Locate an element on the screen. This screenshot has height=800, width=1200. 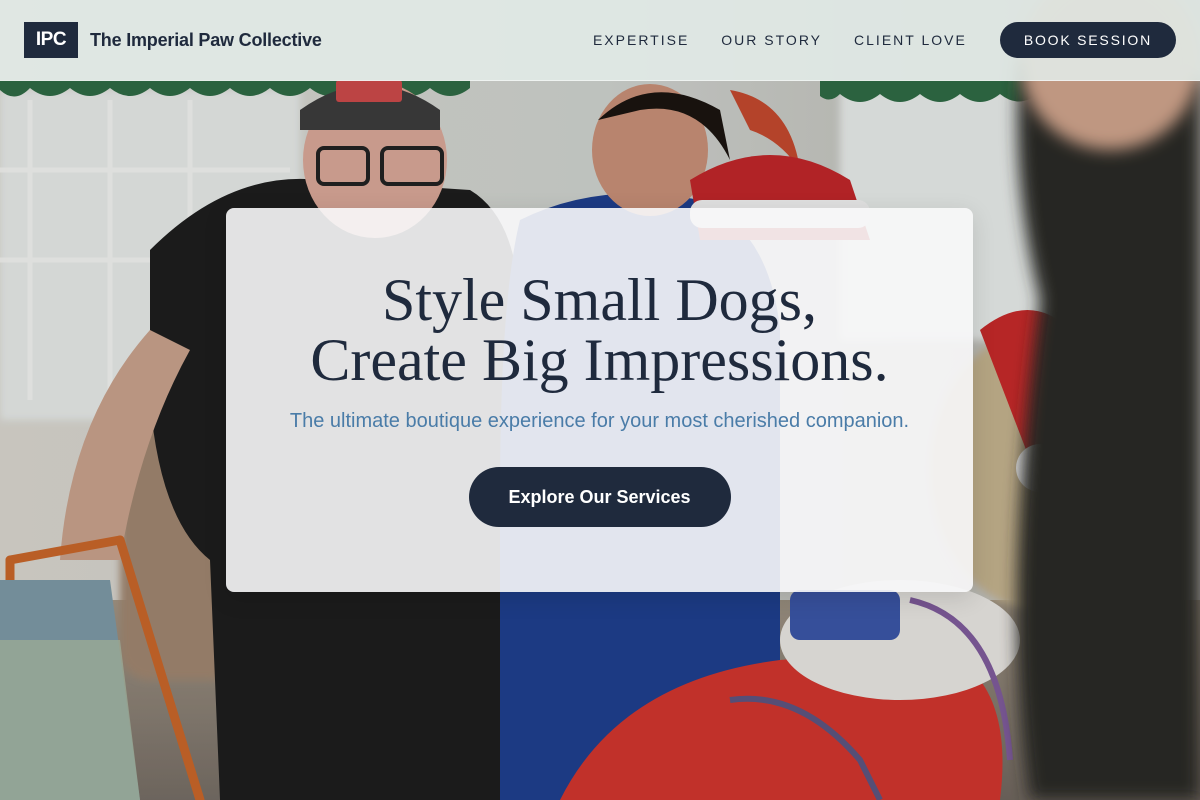
nav-link-client-love: CLIENT LOVE is located at coordinates (910, 40).